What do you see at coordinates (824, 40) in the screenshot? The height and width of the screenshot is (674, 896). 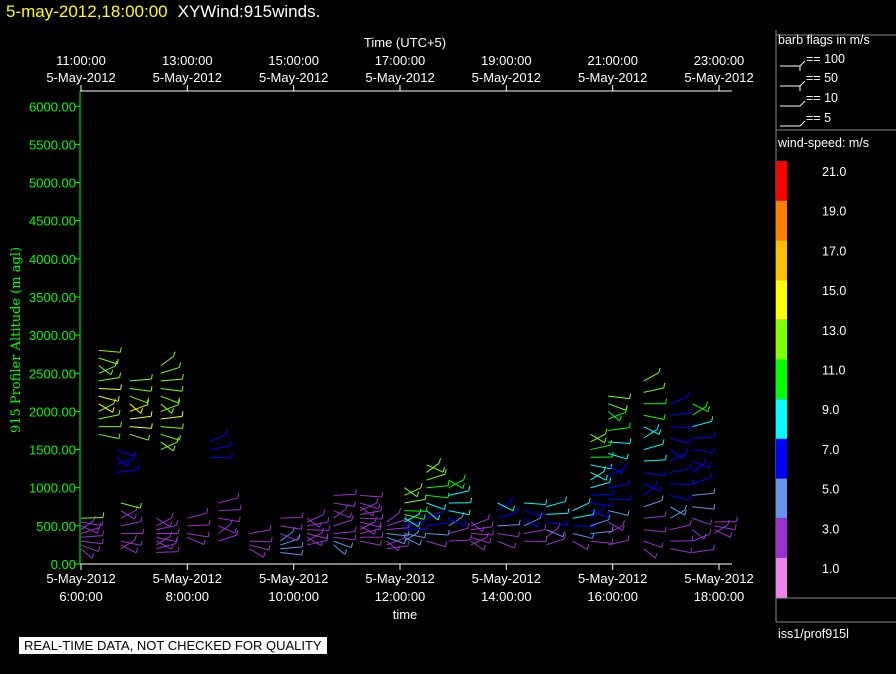 I see `barb-flags-title: barb flags in m/s` at bounding box center [824, 40].